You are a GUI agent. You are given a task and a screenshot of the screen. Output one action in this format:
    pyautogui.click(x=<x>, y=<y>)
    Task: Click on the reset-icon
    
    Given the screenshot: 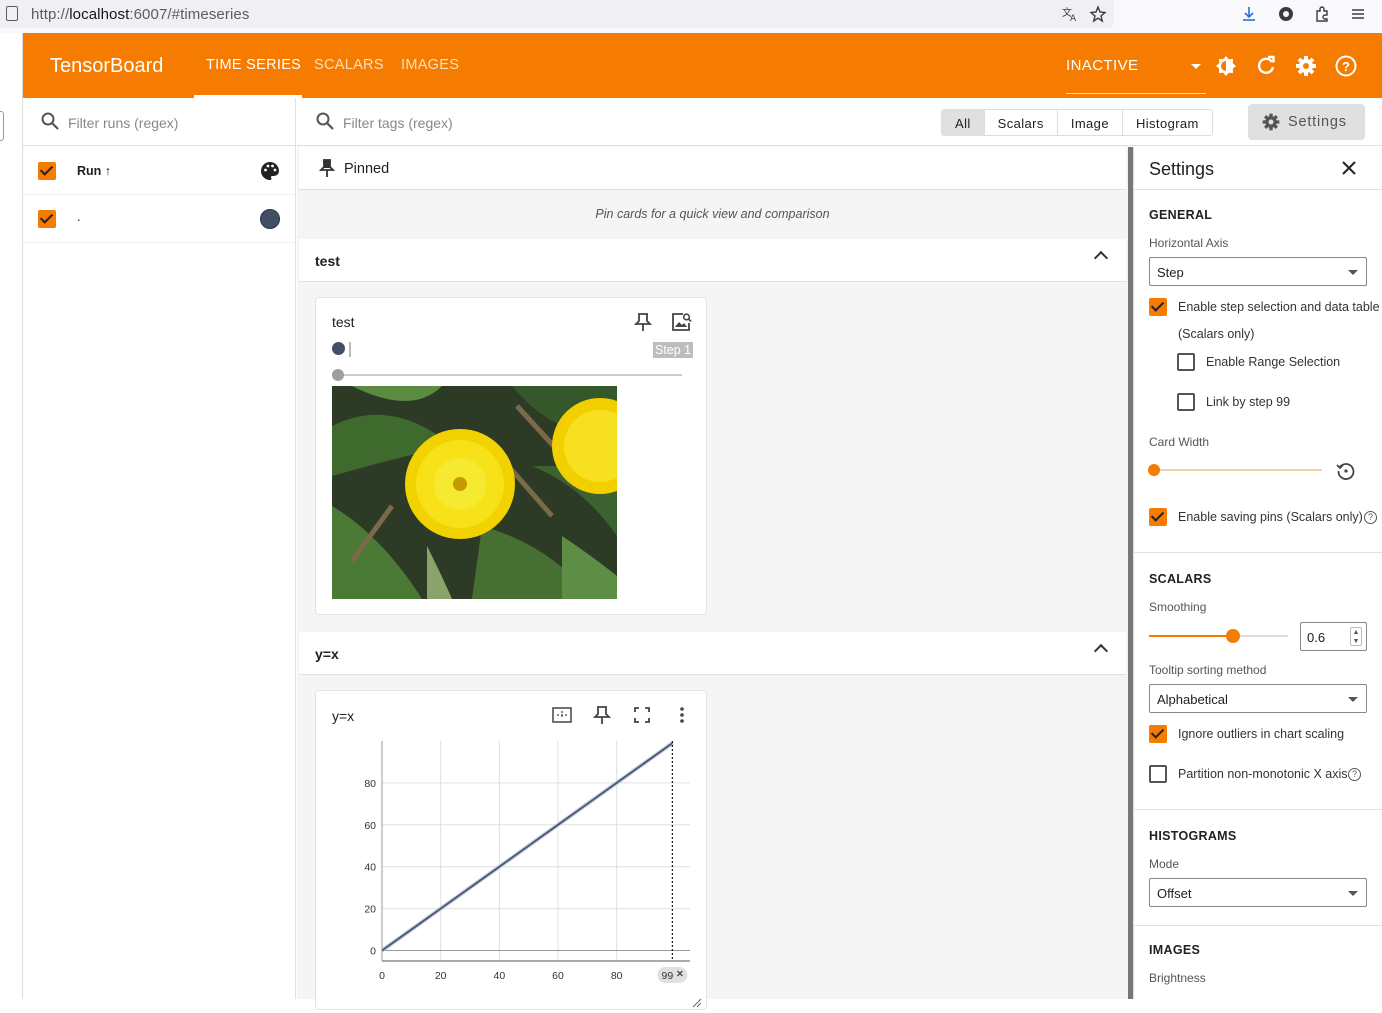 What is the action you would take?
    pyautogui.click(x=1346, y=471)
    